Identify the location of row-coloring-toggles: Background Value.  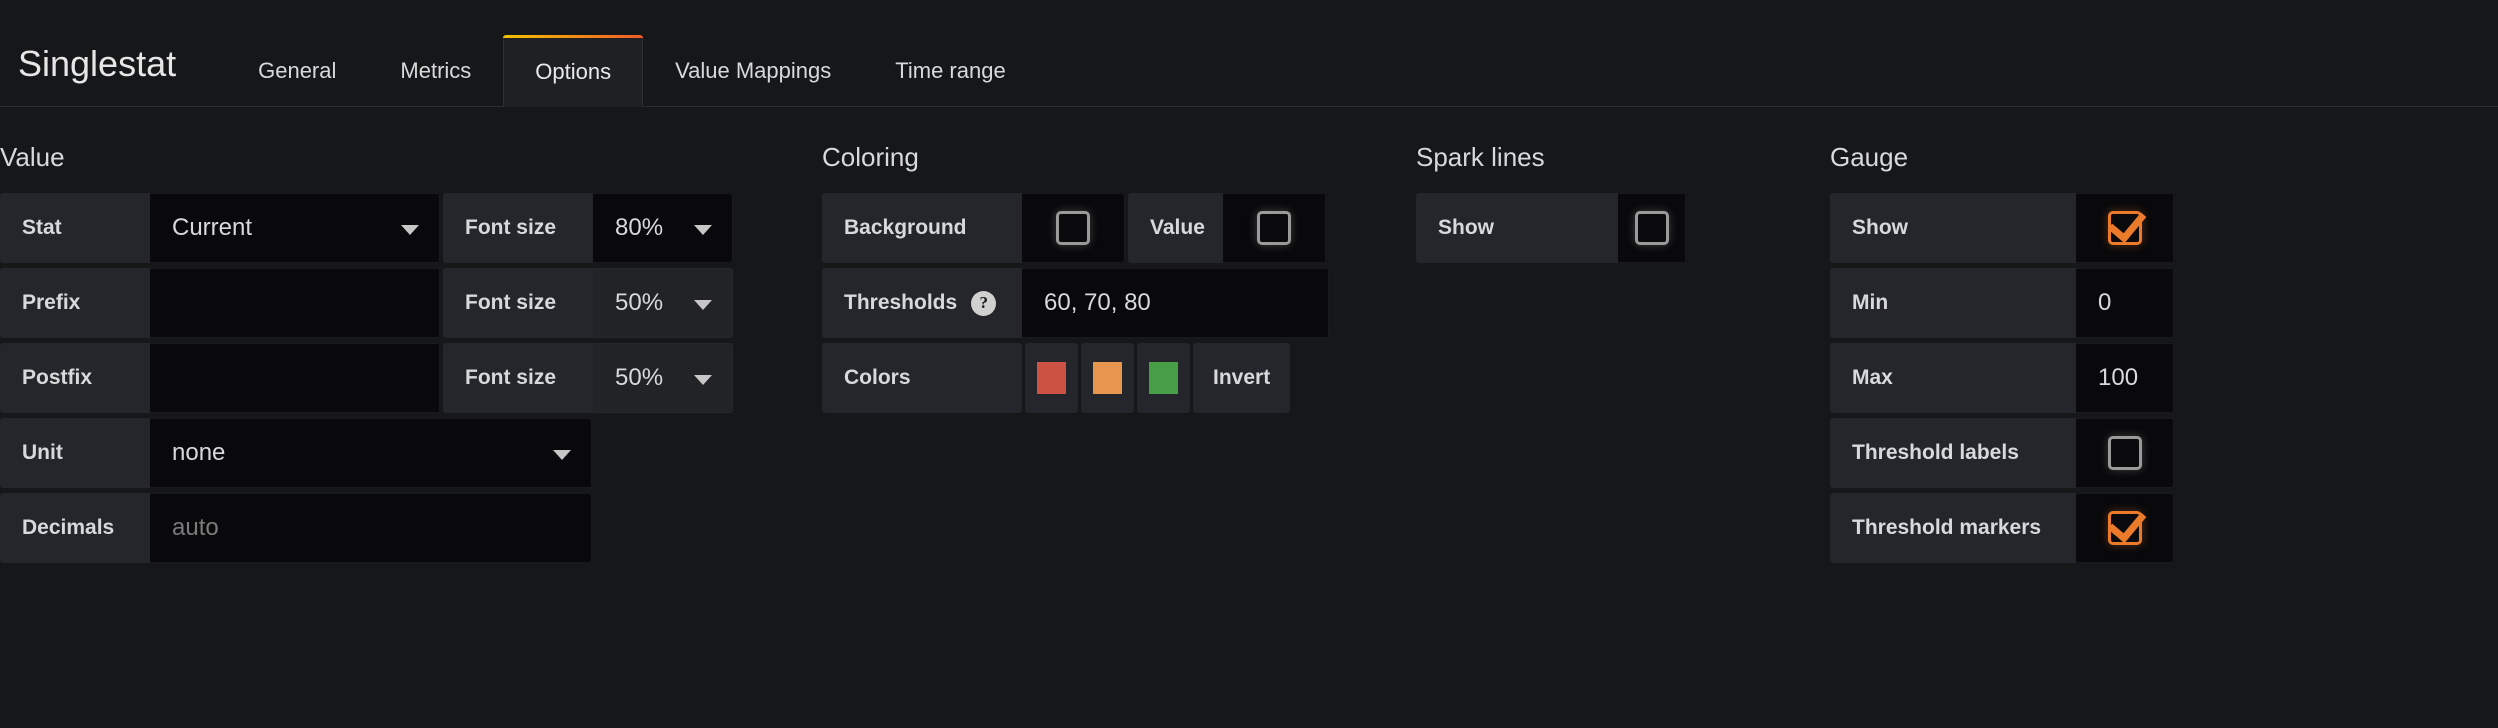
(1119, 228).